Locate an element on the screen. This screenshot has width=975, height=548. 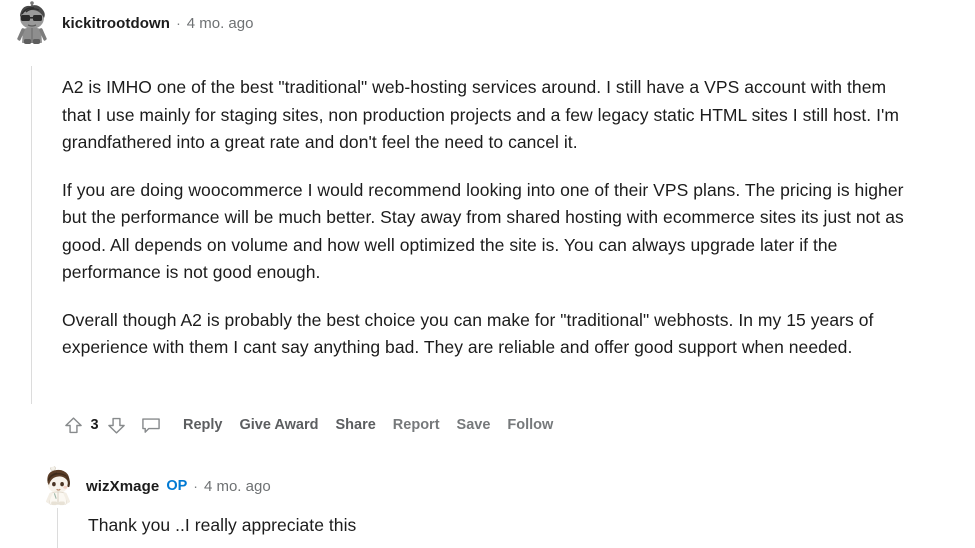
vote-group: 3 is located at coordinates (94, 425).